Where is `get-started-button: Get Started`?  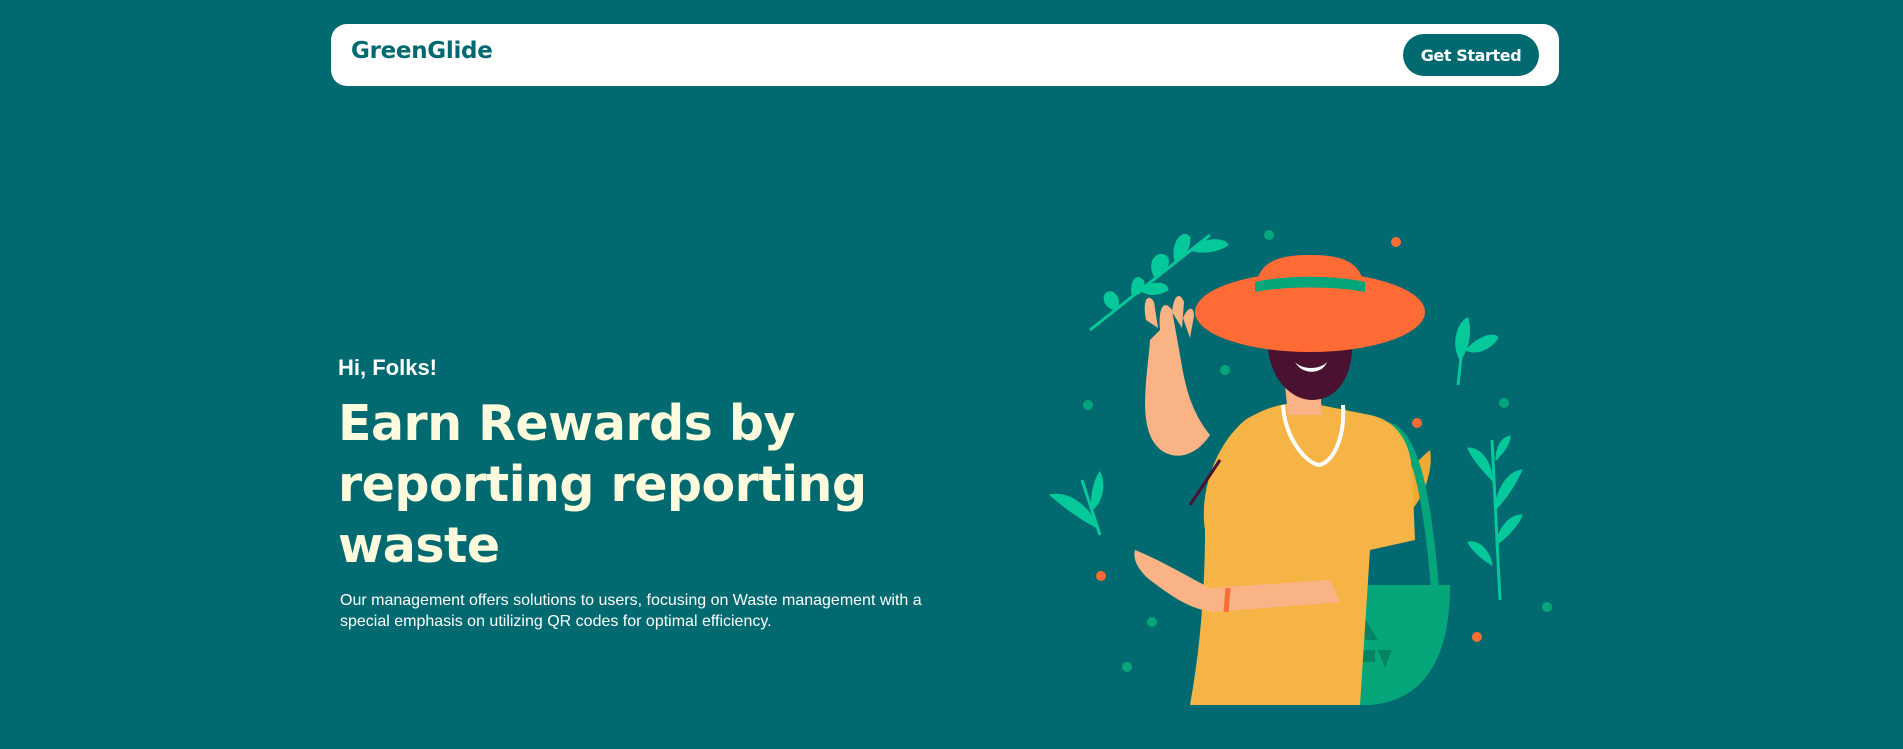 get-started-button: Get Started is located at coordinates (1471, 55).